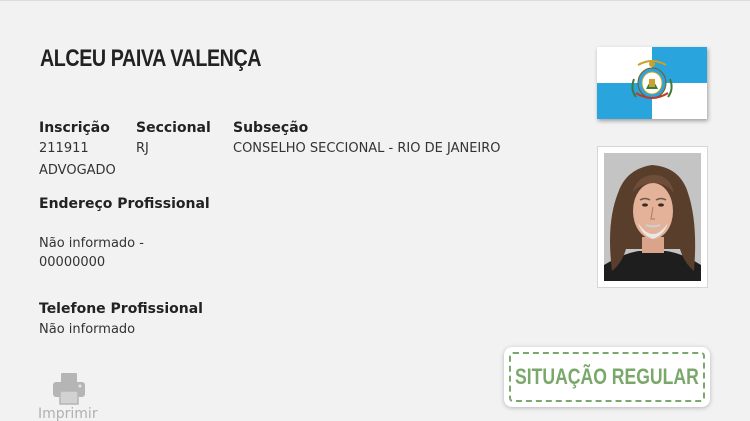 This screenshot has height=421, width=750. I want to click on status-badge: SITUAÇÃO REGULAR, so click(607, 377).